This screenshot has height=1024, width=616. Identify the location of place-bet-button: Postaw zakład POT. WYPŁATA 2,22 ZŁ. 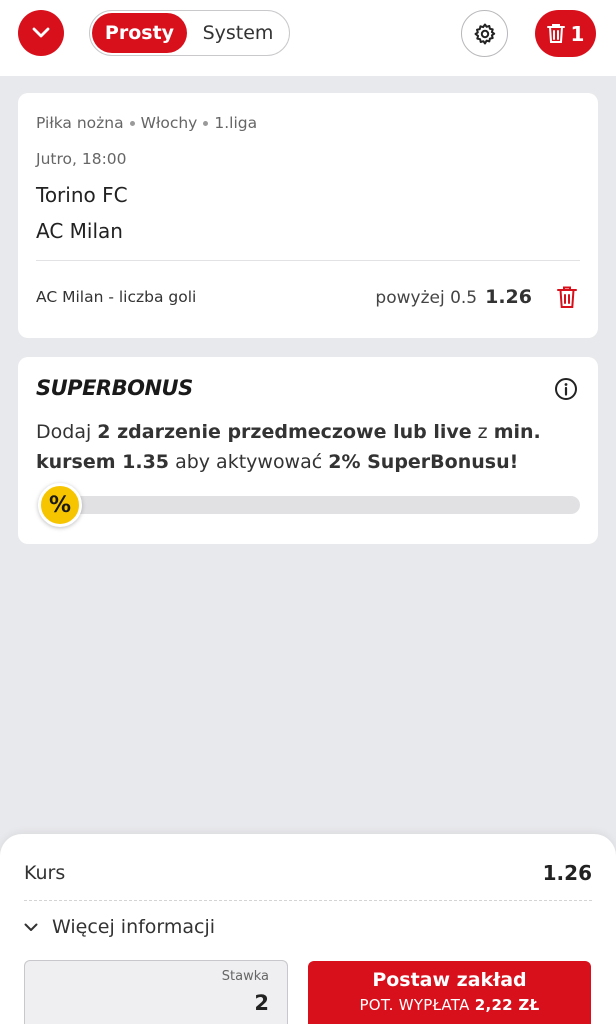
(449, 992).